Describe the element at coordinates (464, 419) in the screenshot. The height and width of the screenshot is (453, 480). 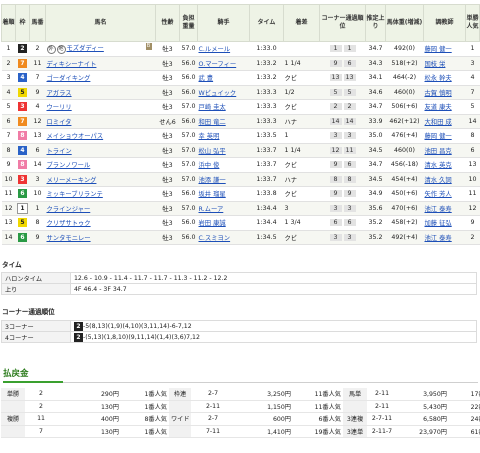
I see `payout-popularity: 24番人気` at that location.